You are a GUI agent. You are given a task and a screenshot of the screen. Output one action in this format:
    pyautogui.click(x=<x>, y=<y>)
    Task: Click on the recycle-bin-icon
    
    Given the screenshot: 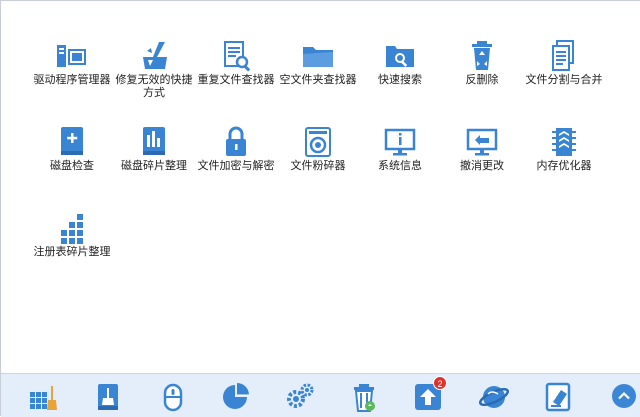 What is the action you would take?
    pyautogui.click(x=364, y=398)
    